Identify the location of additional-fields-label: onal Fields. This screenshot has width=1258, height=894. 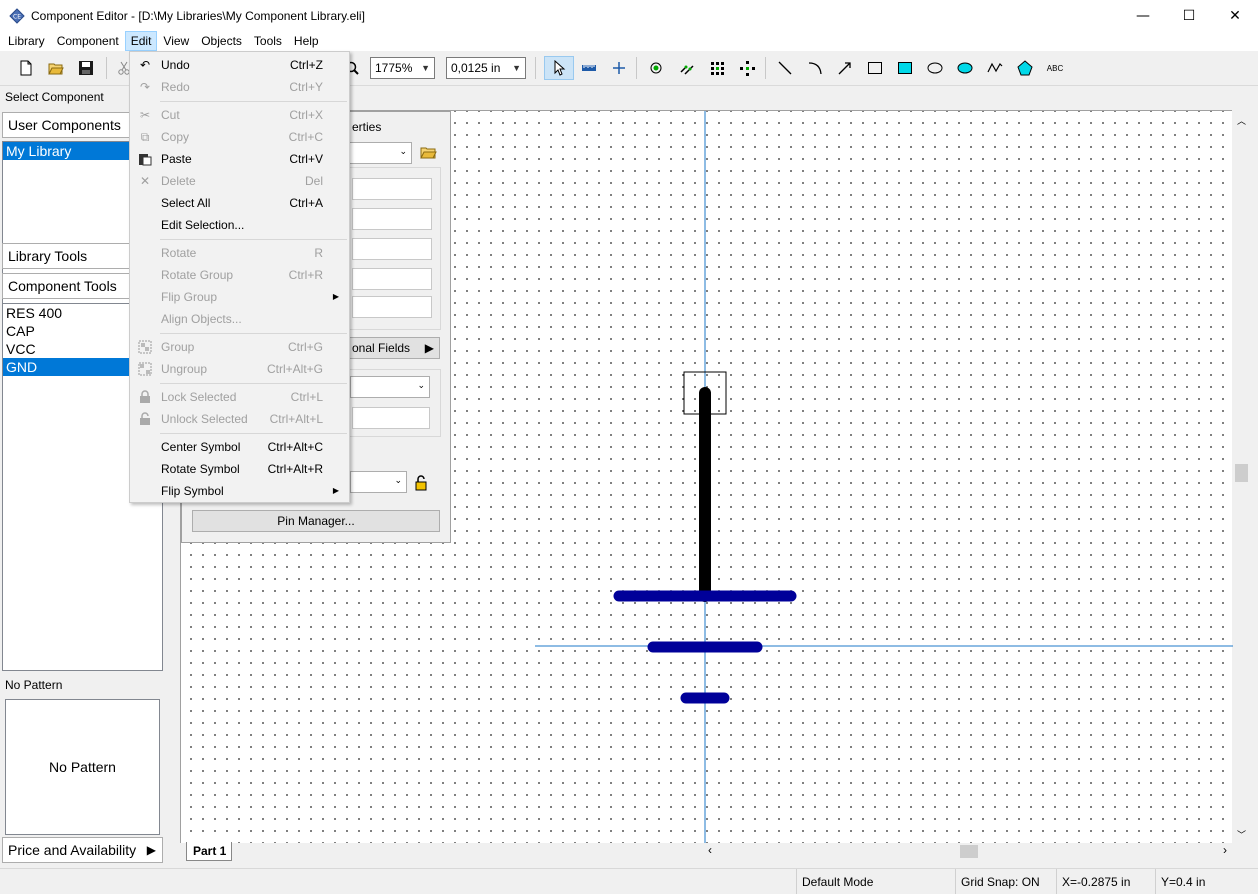
(381, 348).